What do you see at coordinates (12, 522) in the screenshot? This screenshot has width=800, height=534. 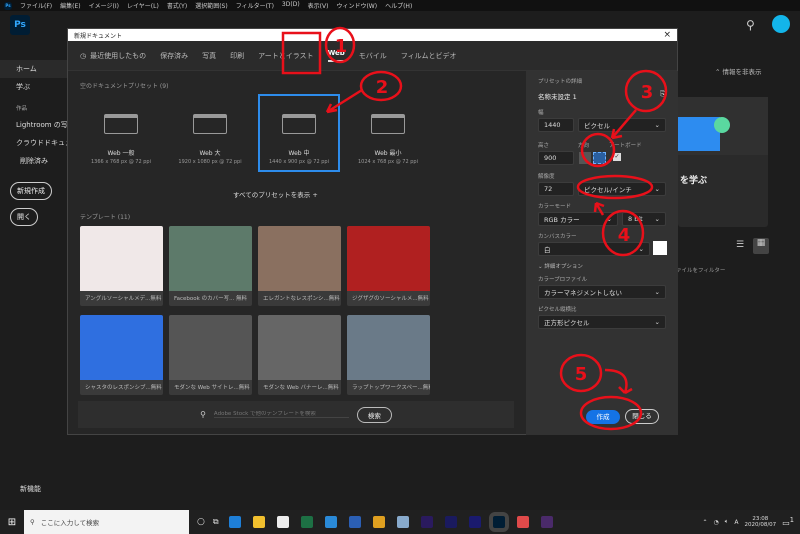 I see `windows-start-icon: ⊞` at bounding box center [12, 522].